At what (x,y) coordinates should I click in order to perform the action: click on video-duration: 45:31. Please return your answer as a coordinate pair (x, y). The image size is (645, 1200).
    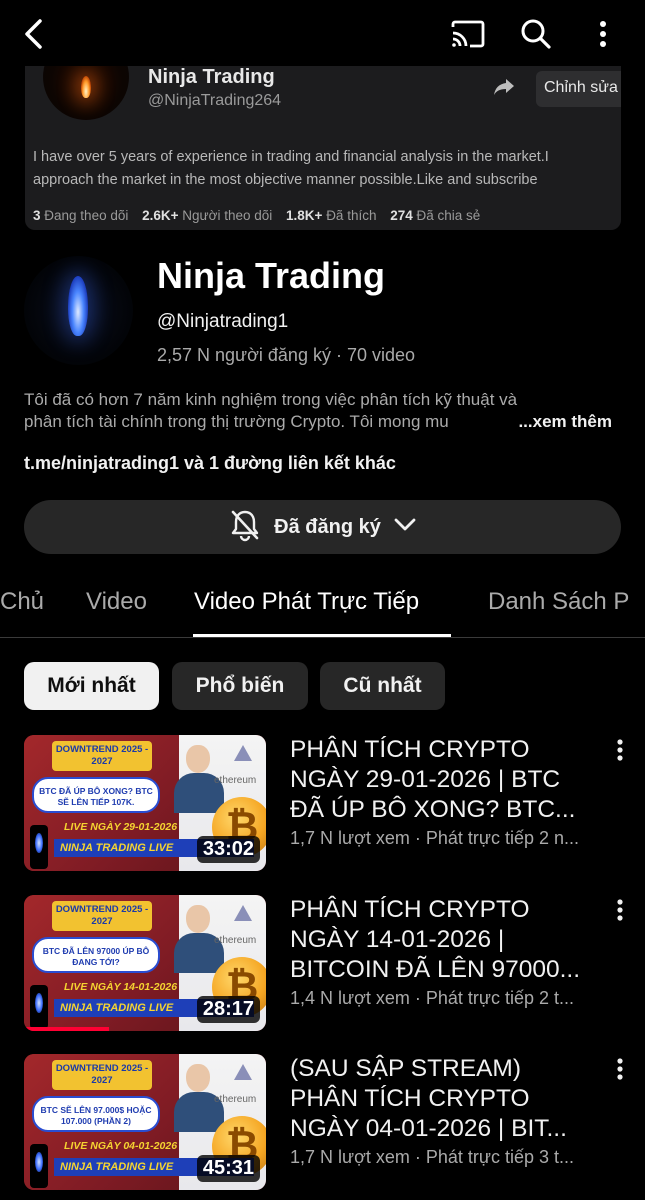
    Looking at the image, I should click on (228, 1168).